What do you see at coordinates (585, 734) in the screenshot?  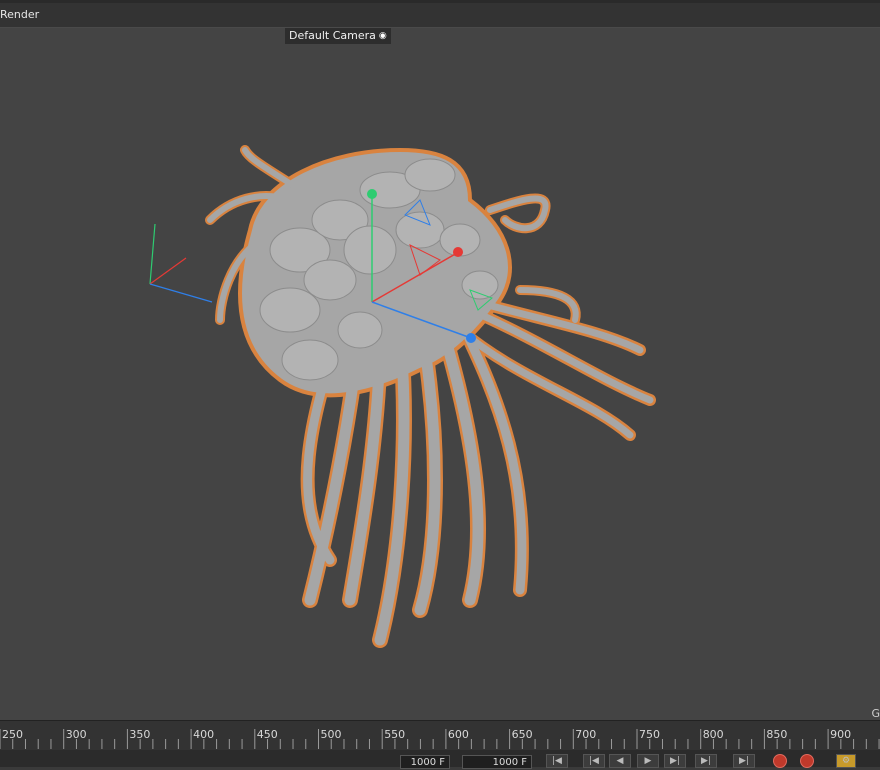 I see `ruler-tick-label: 700` at bounding box center [585, 734].